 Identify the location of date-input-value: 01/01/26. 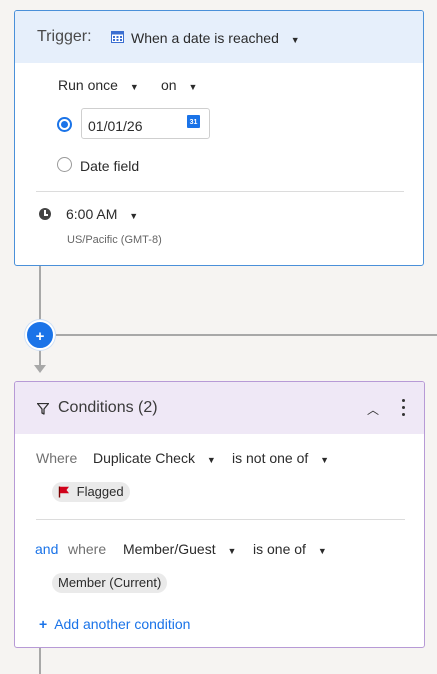
(115, 126).